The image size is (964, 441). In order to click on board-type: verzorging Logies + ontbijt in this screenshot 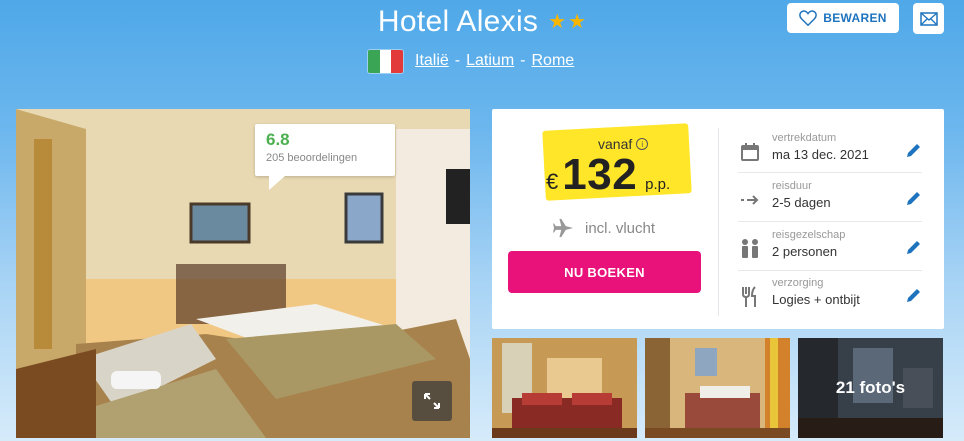, I will do `click(833, 300)`.